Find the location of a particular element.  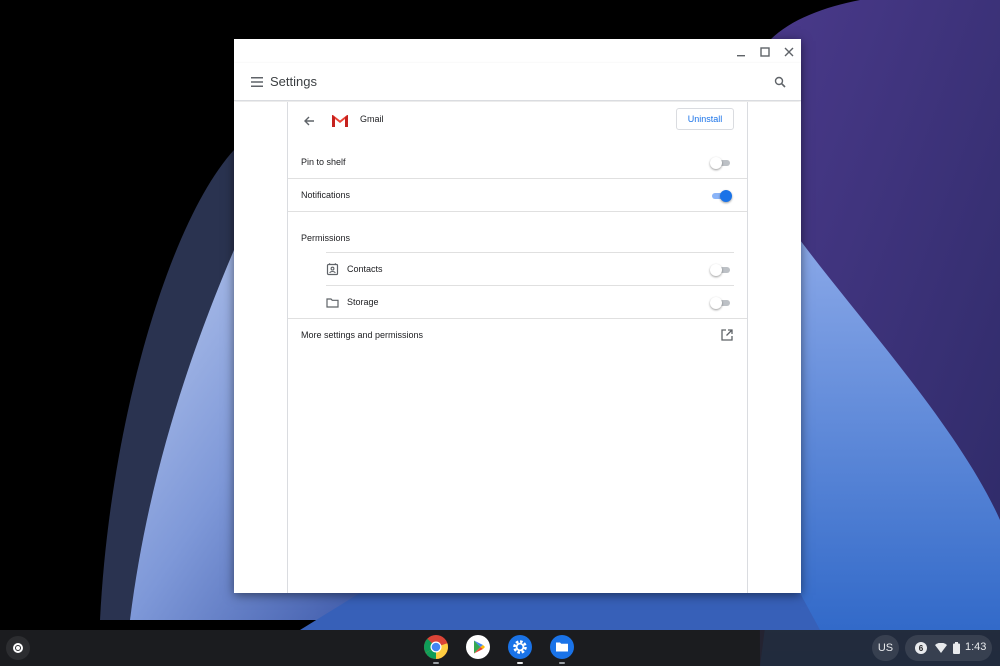

back-arrow-icon is located at coordinates (309, 121).